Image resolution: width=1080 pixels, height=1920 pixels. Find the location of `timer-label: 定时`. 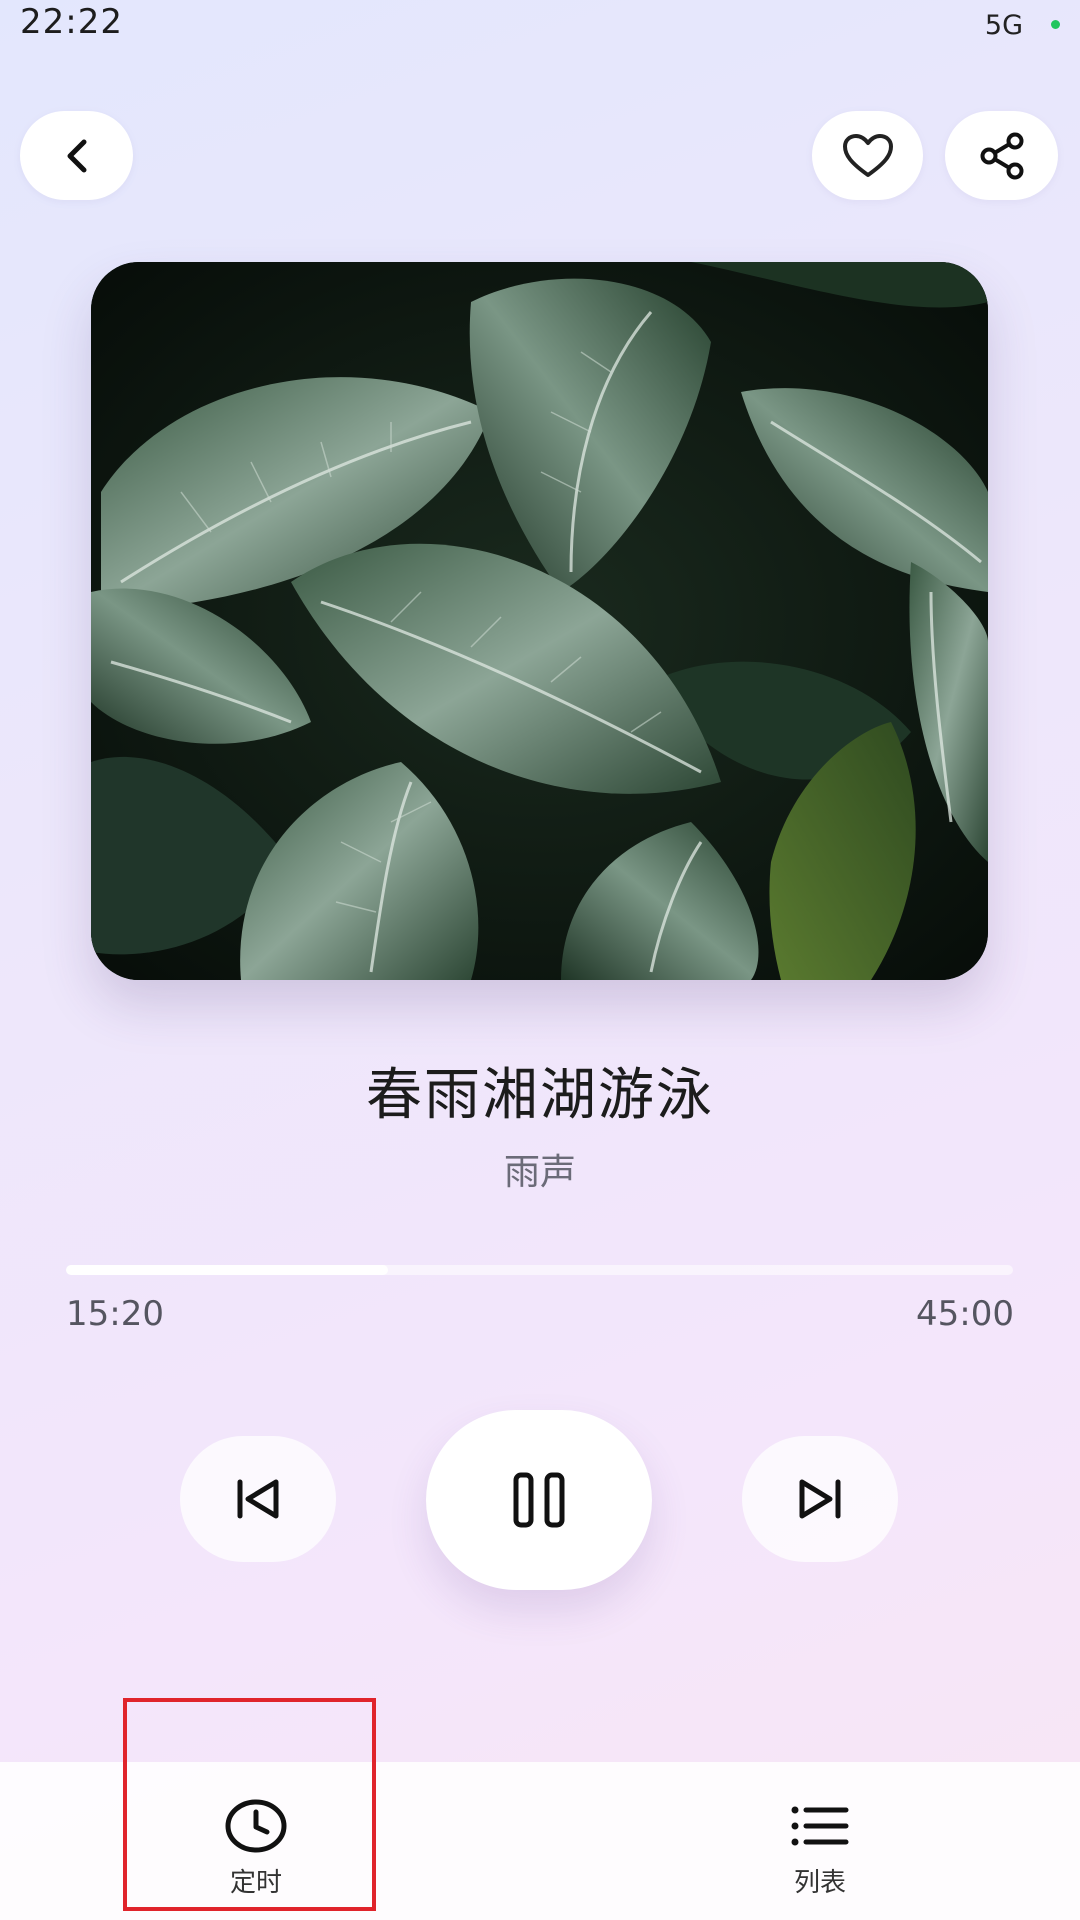

timer-label: 定时 is located at coordinates (255, 1883).